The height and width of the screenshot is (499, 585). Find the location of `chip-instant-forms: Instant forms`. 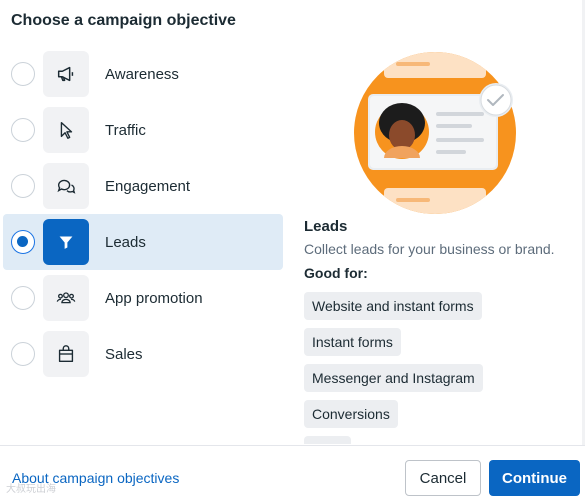

chip-instant-forms: Instant forms is located at coordinates (352, 342).